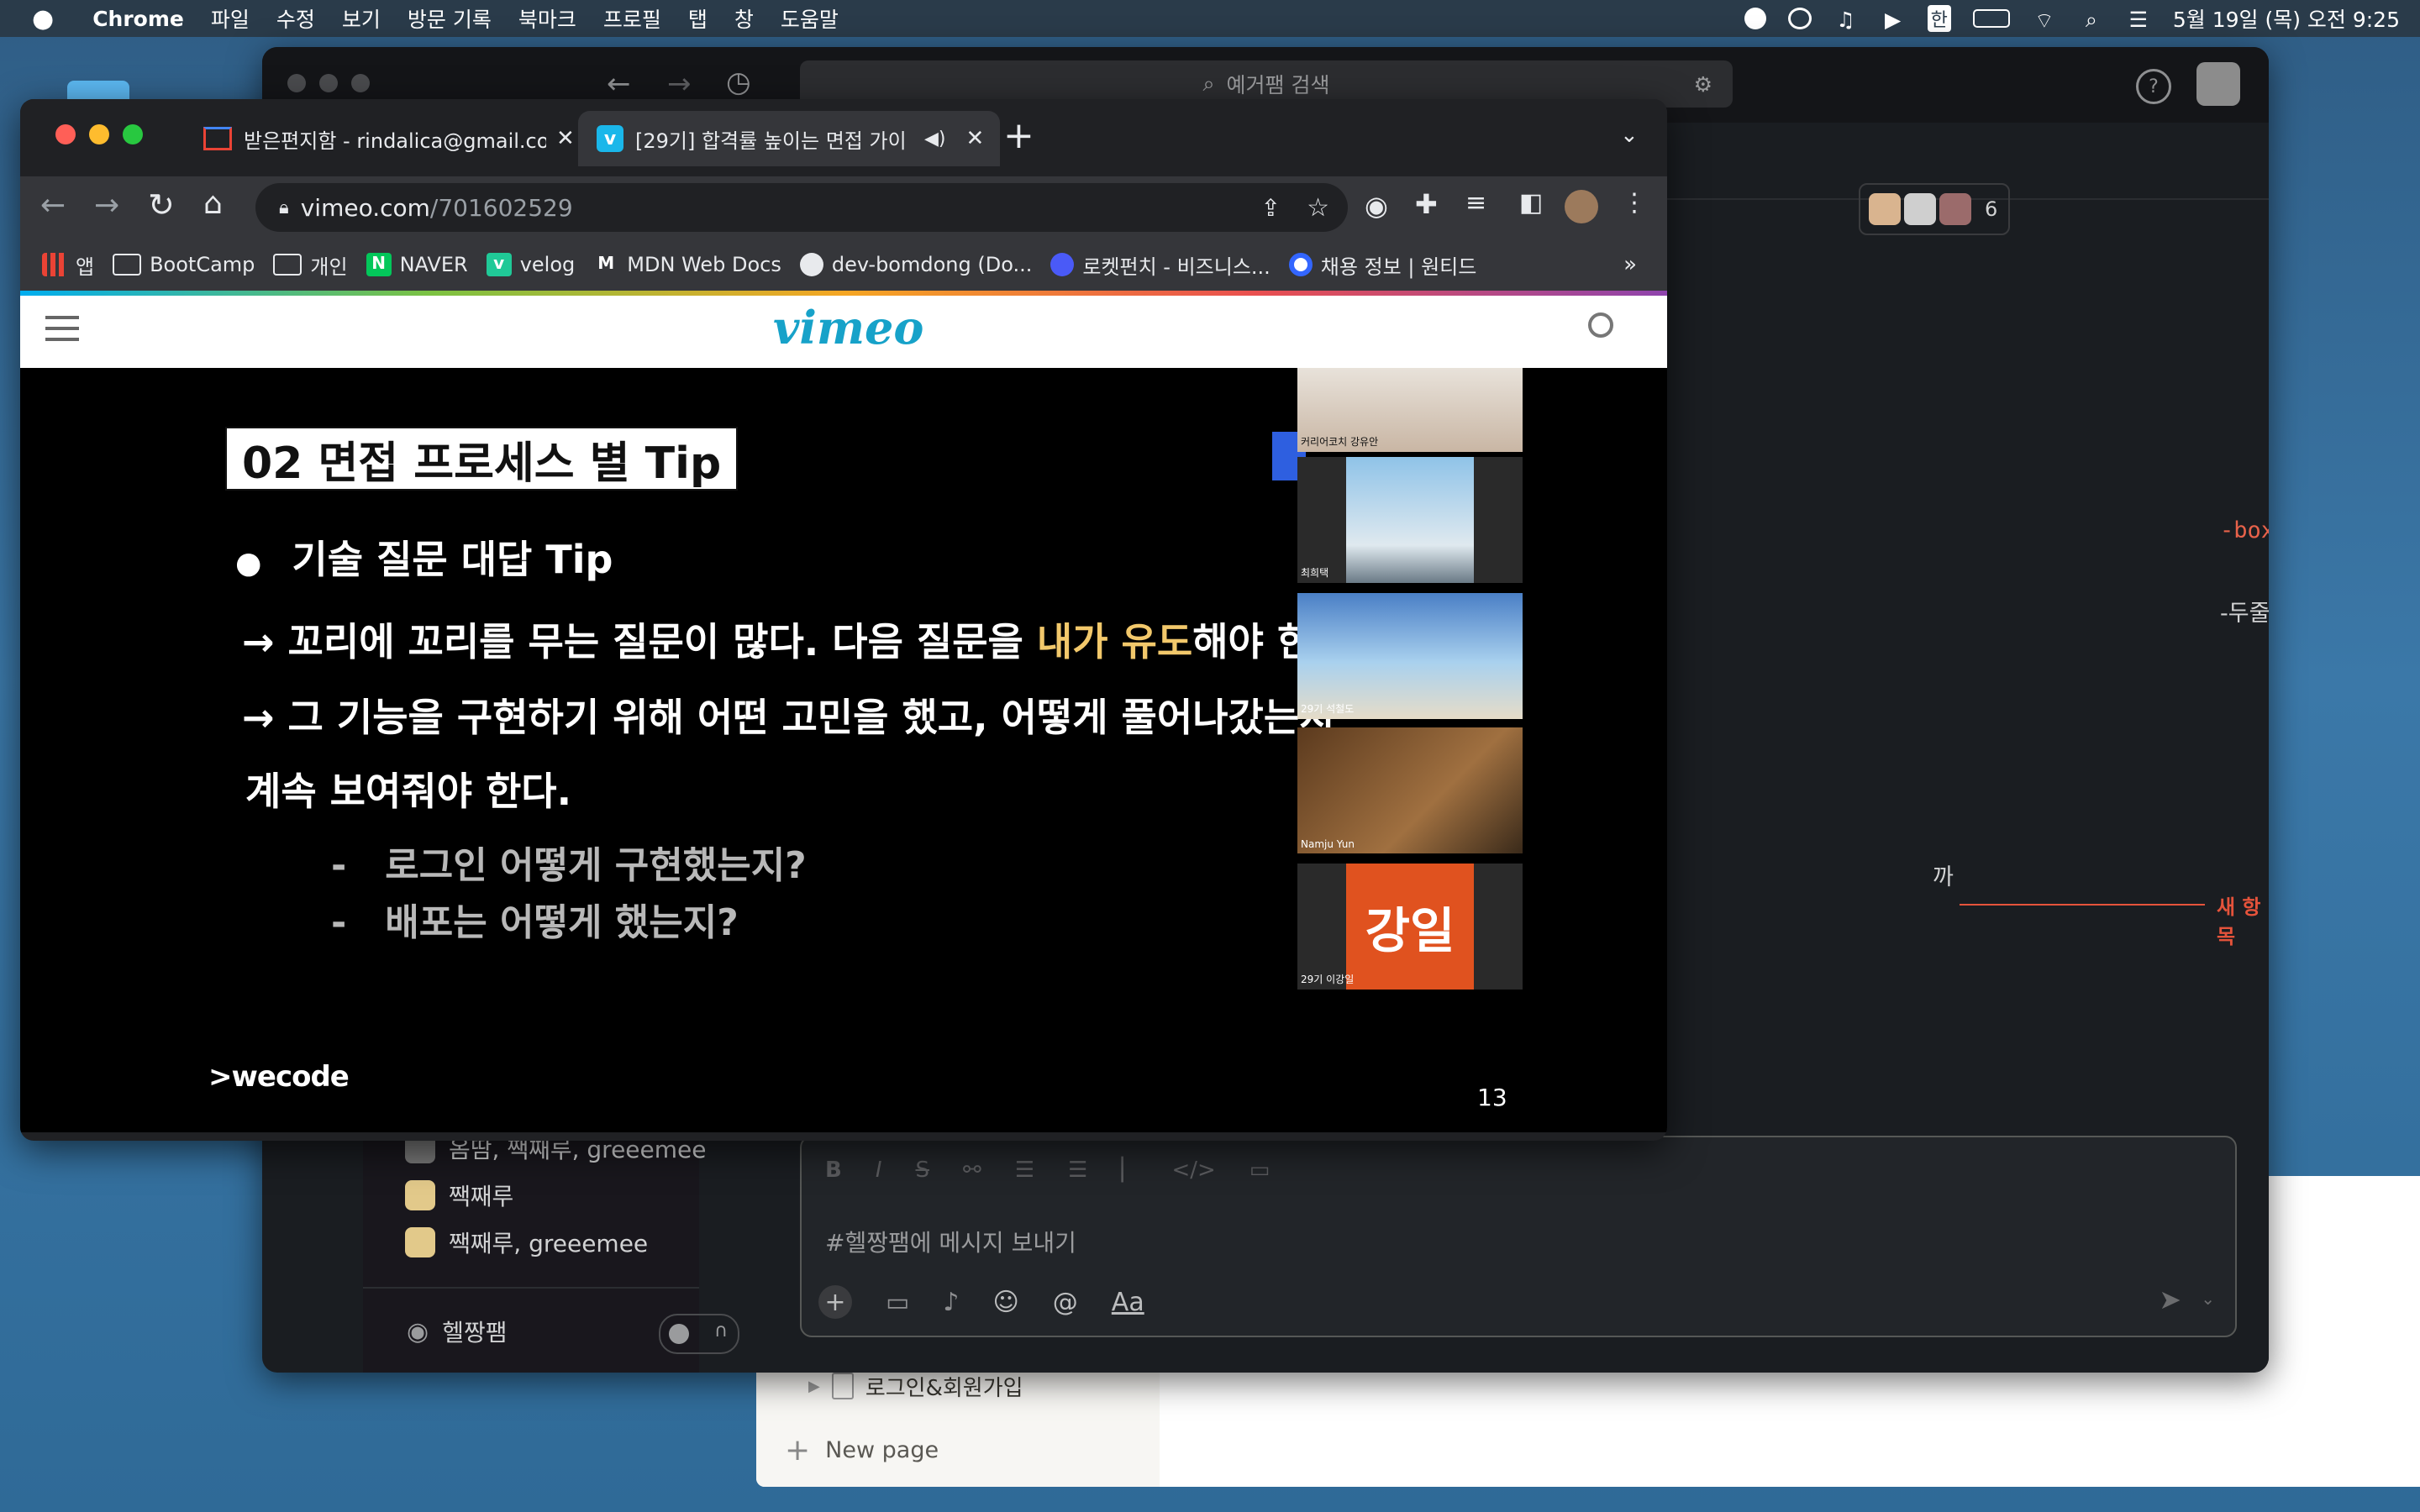 This screenshot has width=2420, height=1512. I want to click on reload-button: ↻, so click(161, 204).